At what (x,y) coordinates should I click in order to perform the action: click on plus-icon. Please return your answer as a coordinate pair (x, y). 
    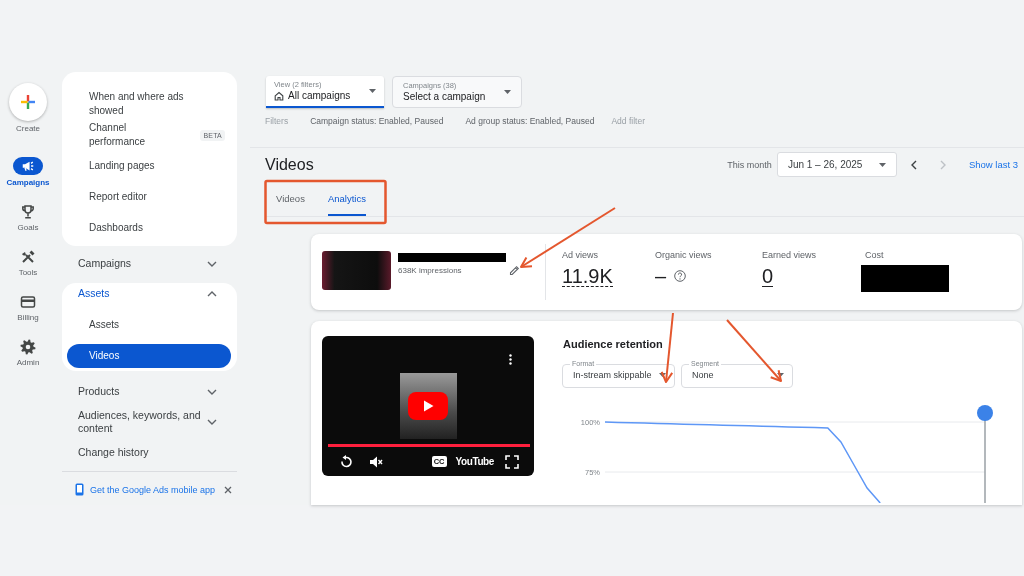
    Looking at the image, I should click on (28, 102).